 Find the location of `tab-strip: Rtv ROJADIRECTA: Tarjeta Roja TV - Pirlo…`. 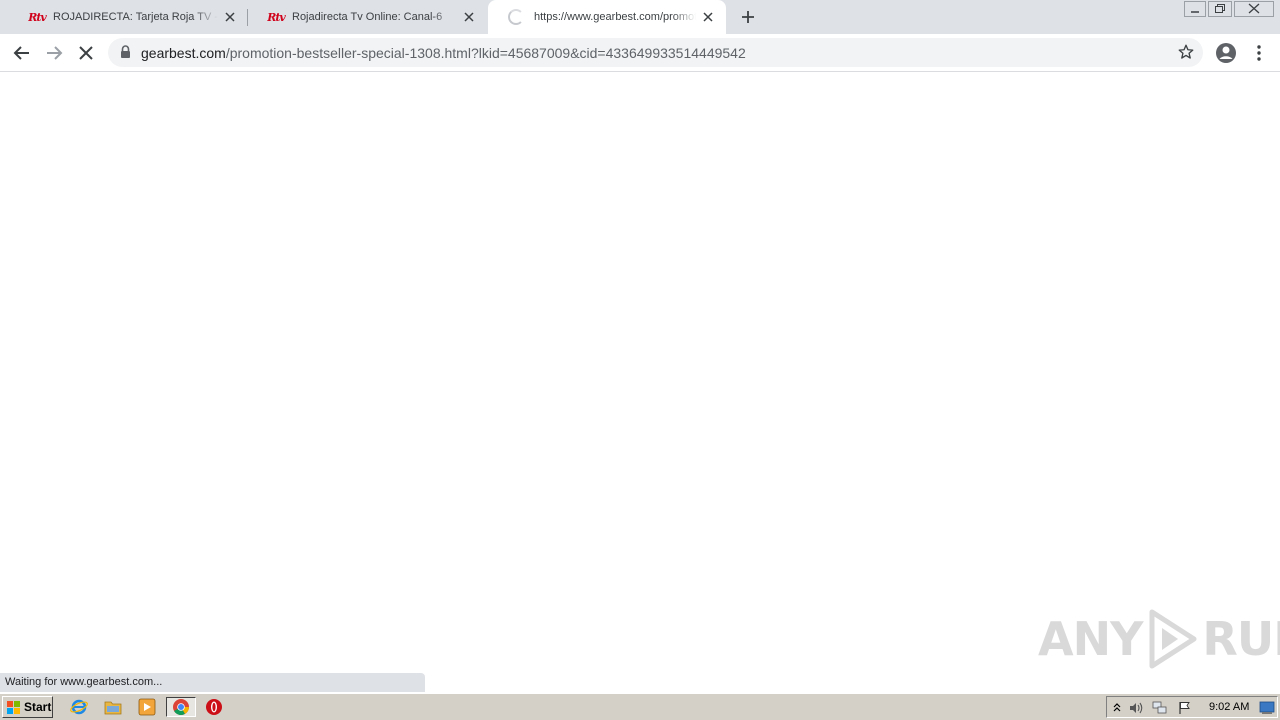

tab-strip: Rtv ROJADIRECTA: Tarjeta Roja TV - Pirlo… is located at coordinates (640, 17).